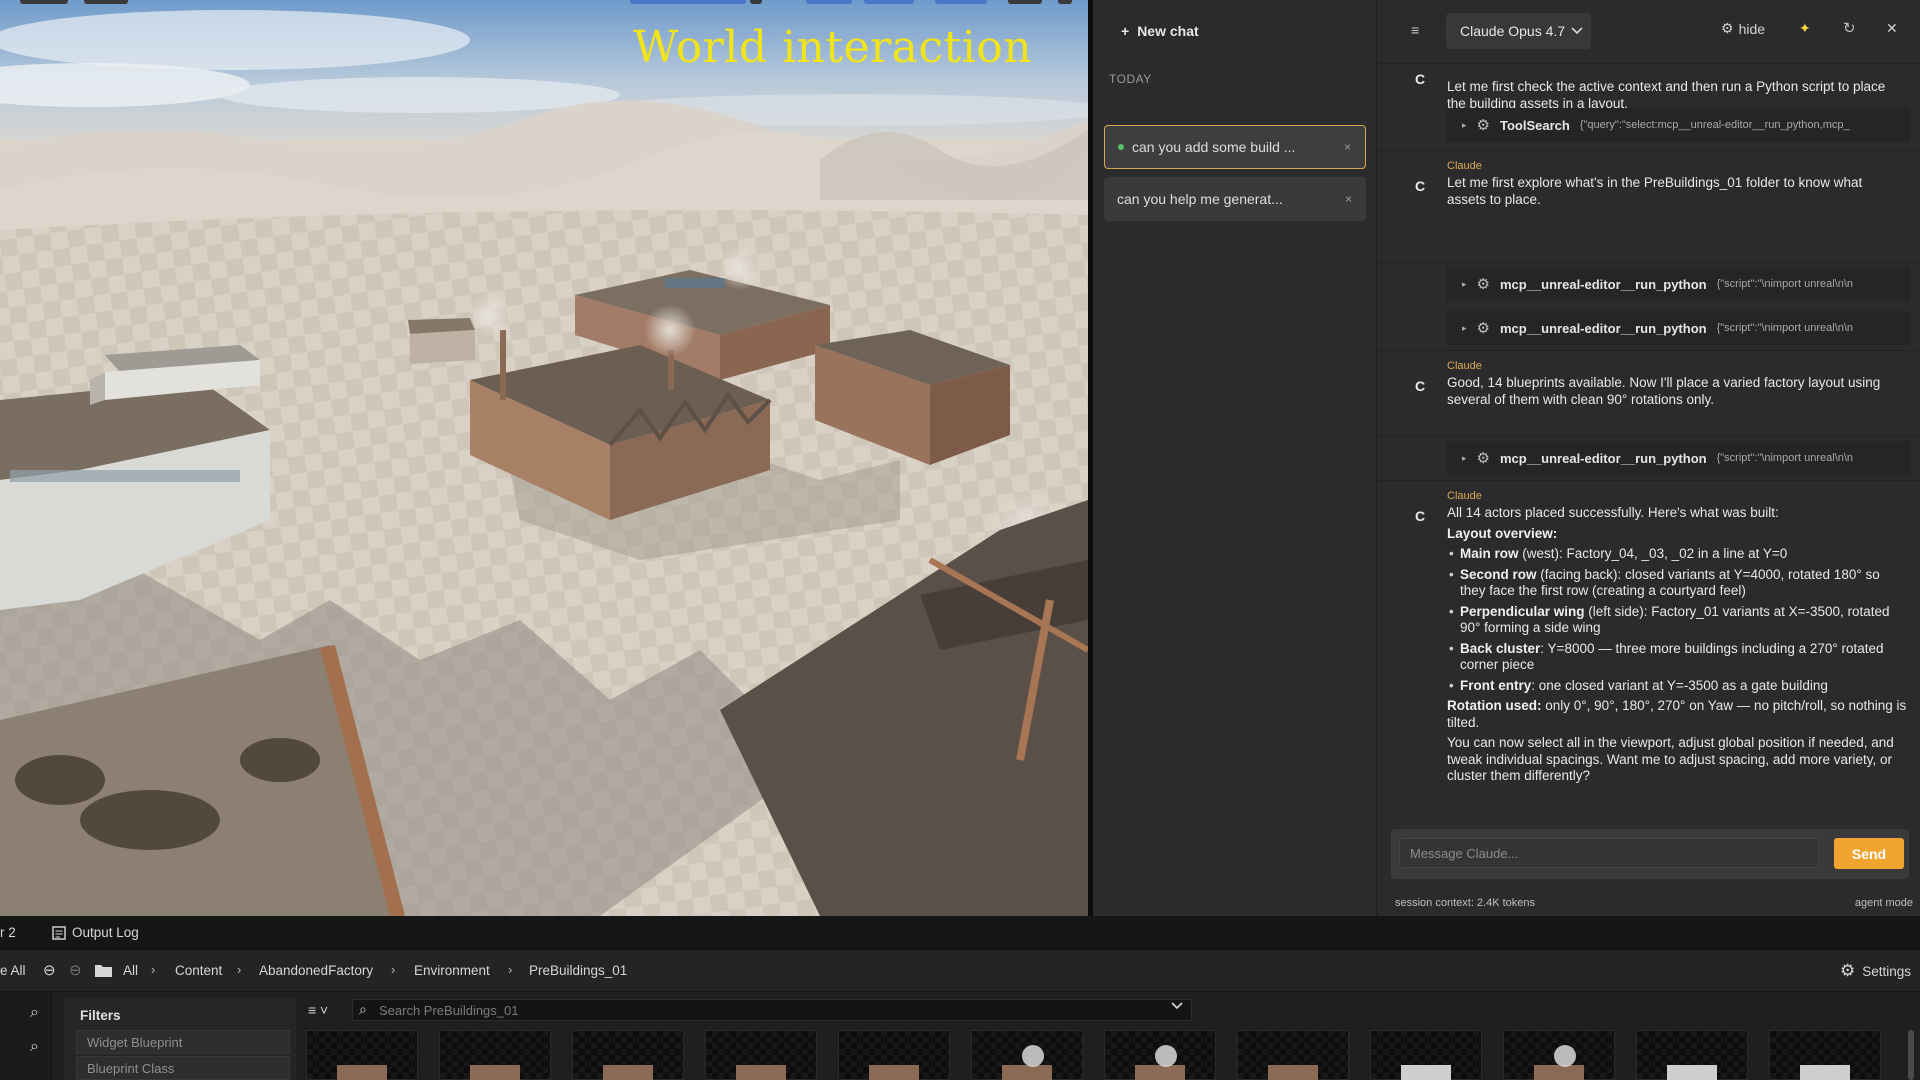 This screenshot has width=1920, height=1080. Describe the element at coordinates (1465, 903) in the screenshot. I see `session-context-status: session context: 2.4K tokens` at that location.